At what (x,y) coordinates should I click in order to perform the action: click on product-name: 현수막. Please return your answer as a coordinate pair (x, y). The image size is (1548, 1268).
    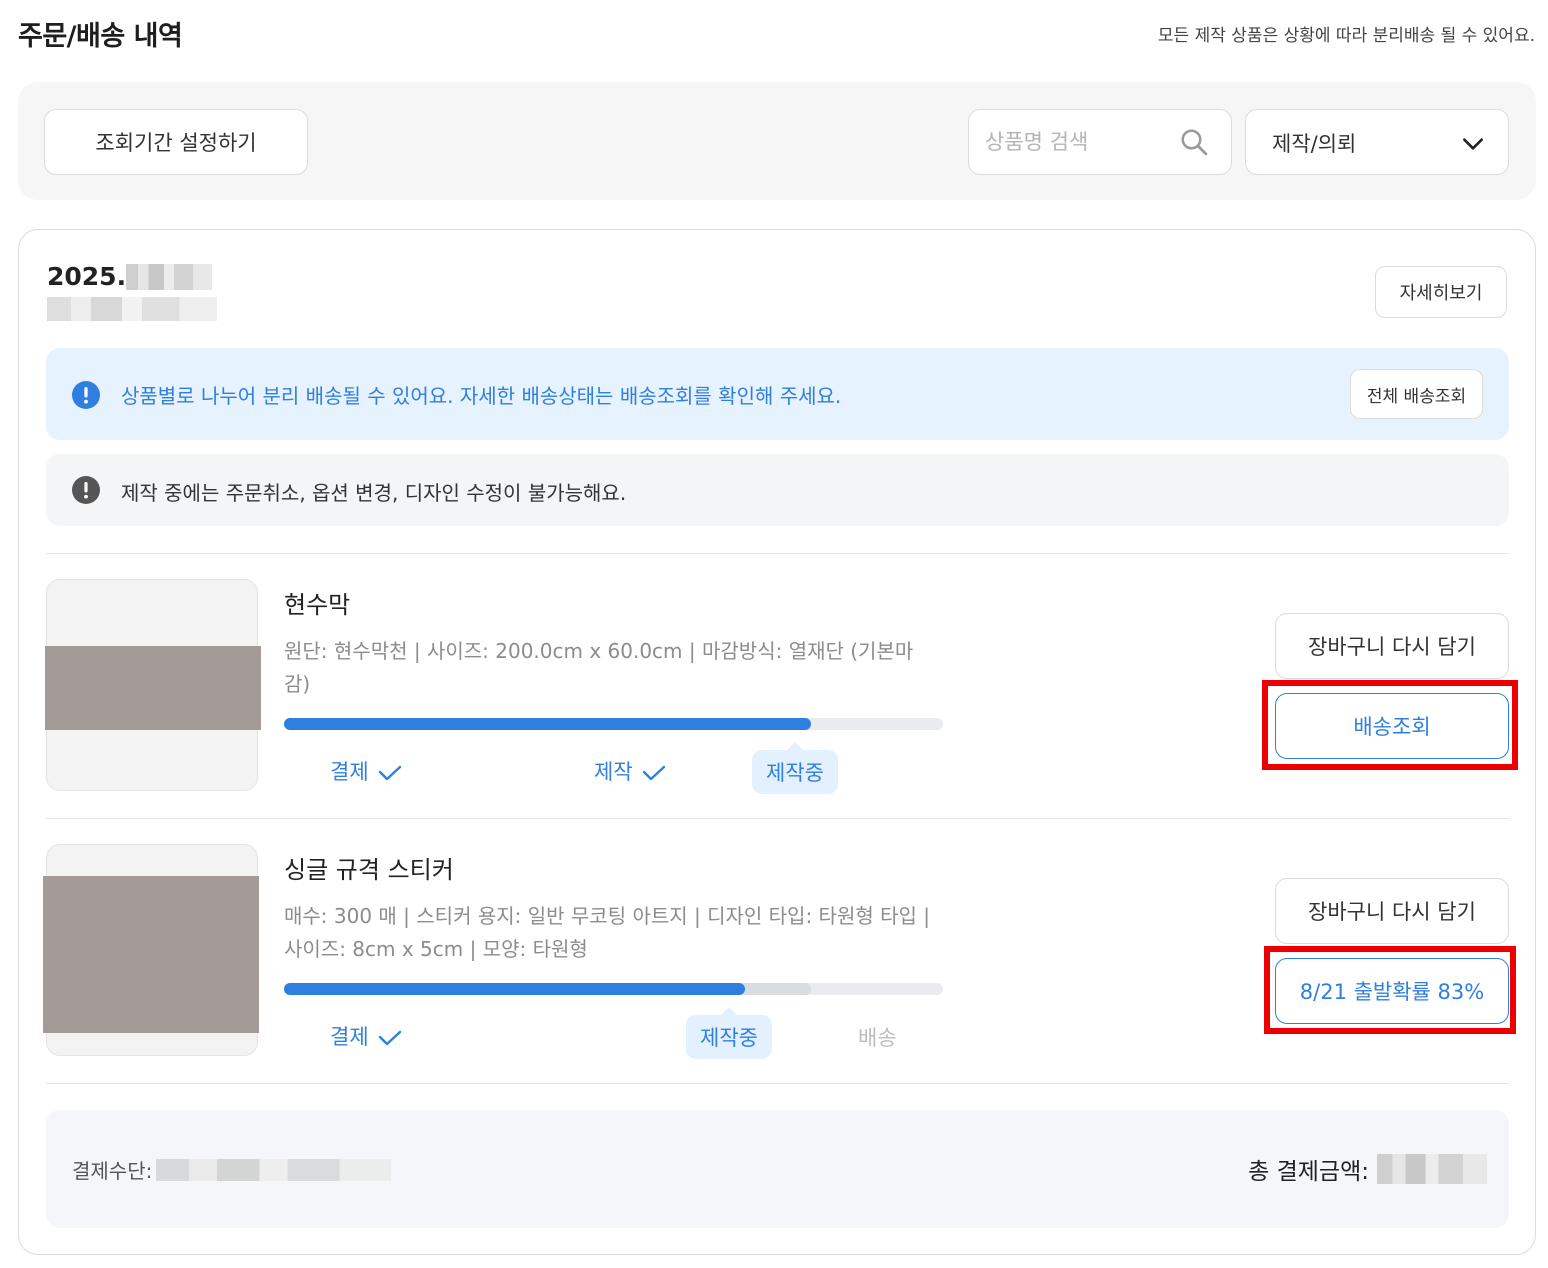
    Looking at the image, I should click on (317, 605).